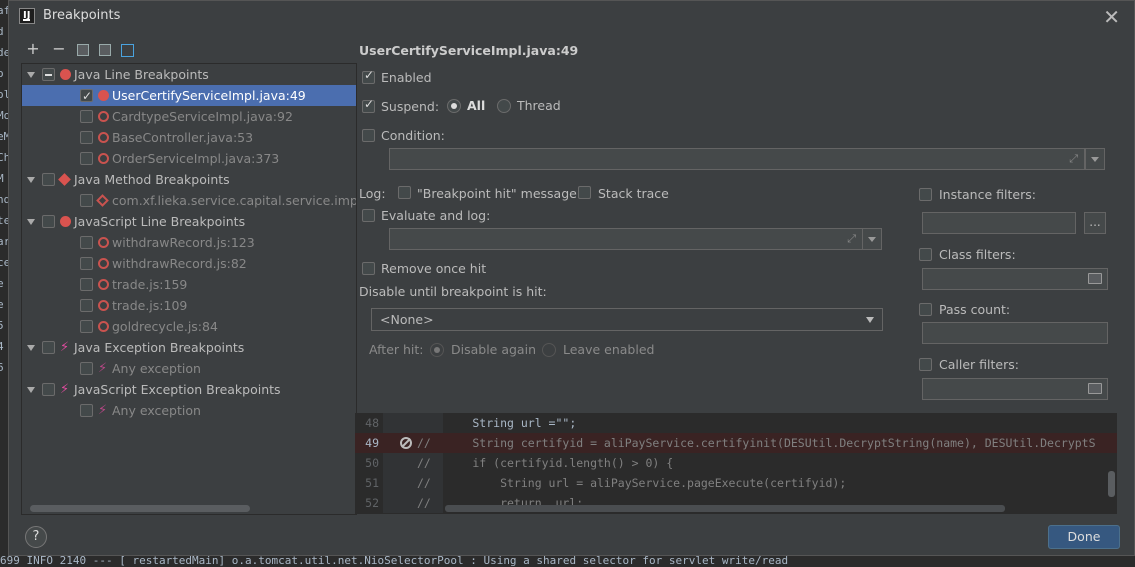  Describe the element at coordinates (368, 268) in the screenshot. I see `remove-once-hit-checkbox` at that location.